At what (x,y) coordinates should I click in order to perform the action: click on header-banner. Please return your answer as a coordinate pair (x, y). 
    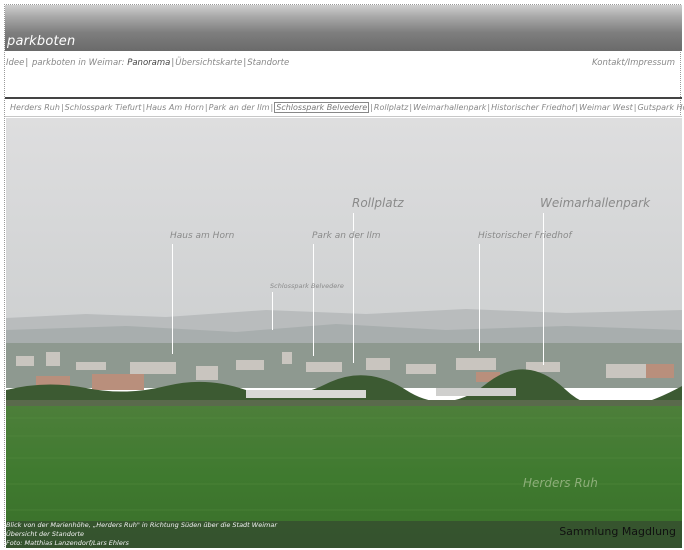
    Looking at the image, I should click on (343, 28).